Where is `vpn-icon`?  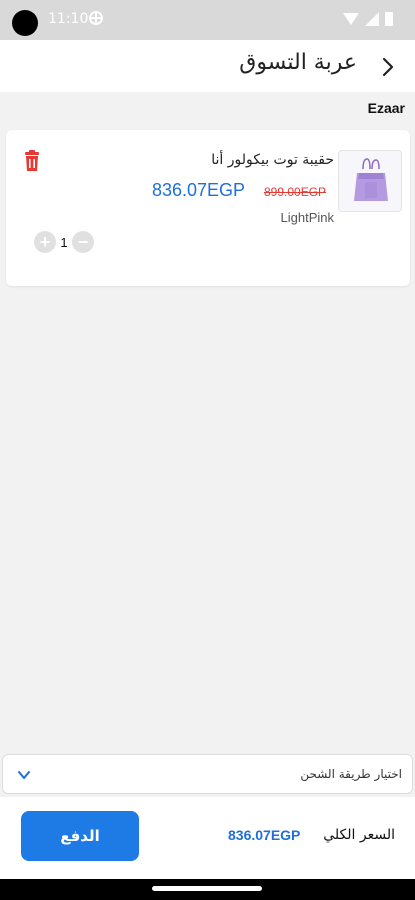 vpn-icon is located at coordinates (96, 18).